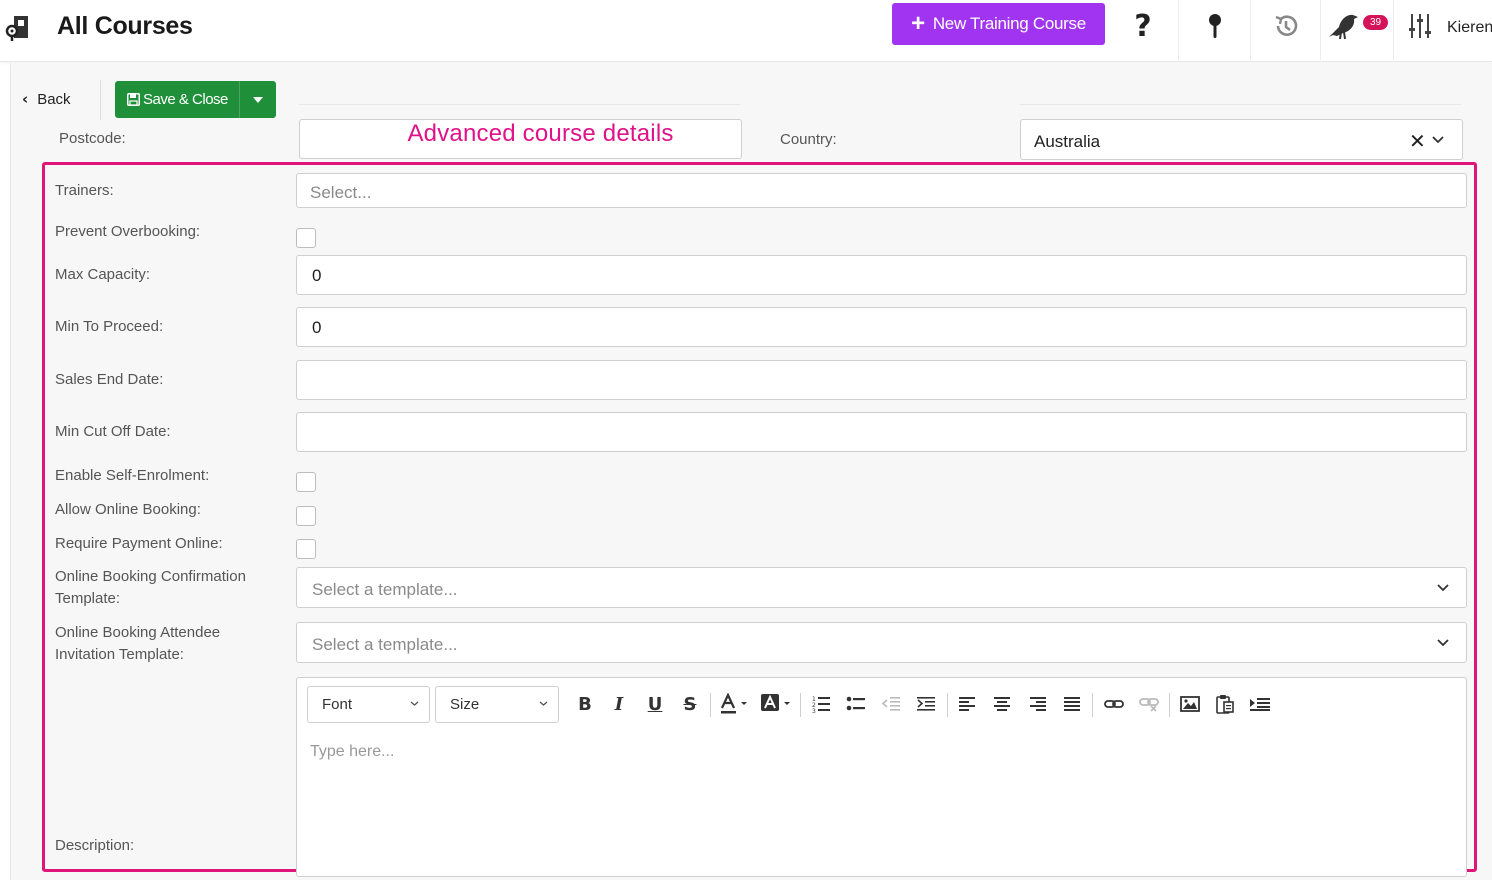 This screenshot has height=880, width=1492. Describe the element at coordinates (1225, 704) in the screenshot. I see `paste-button` at that location.